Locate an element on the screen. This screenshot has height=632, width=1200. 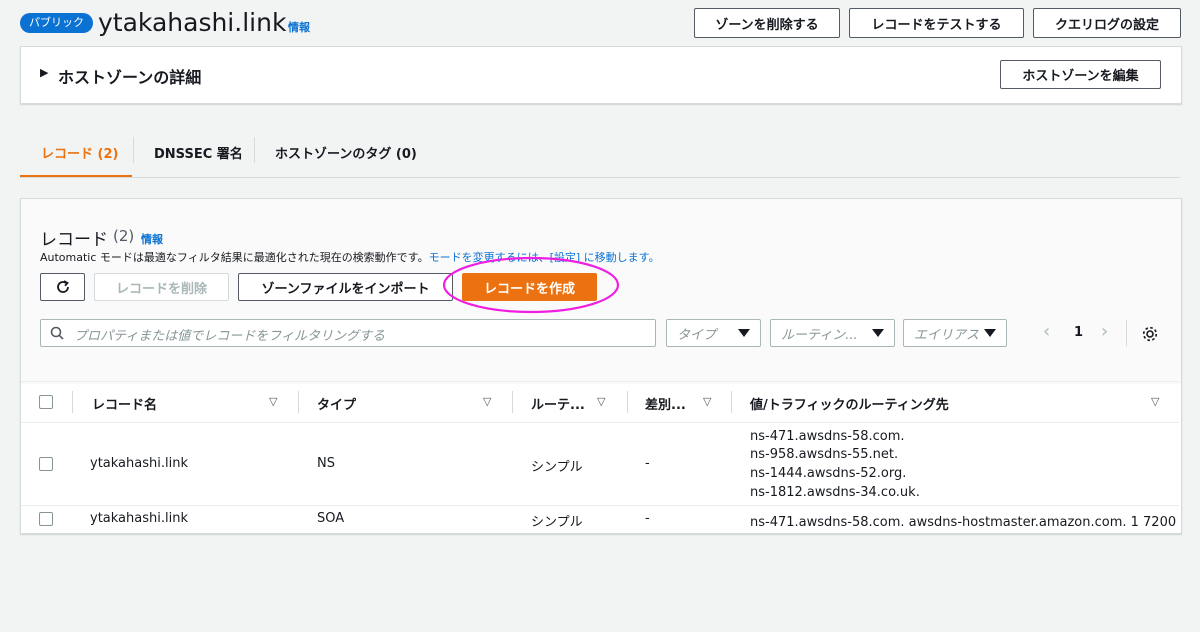
delete-zone-button: ゾーンを削除する is located at coordinates (767, 23).